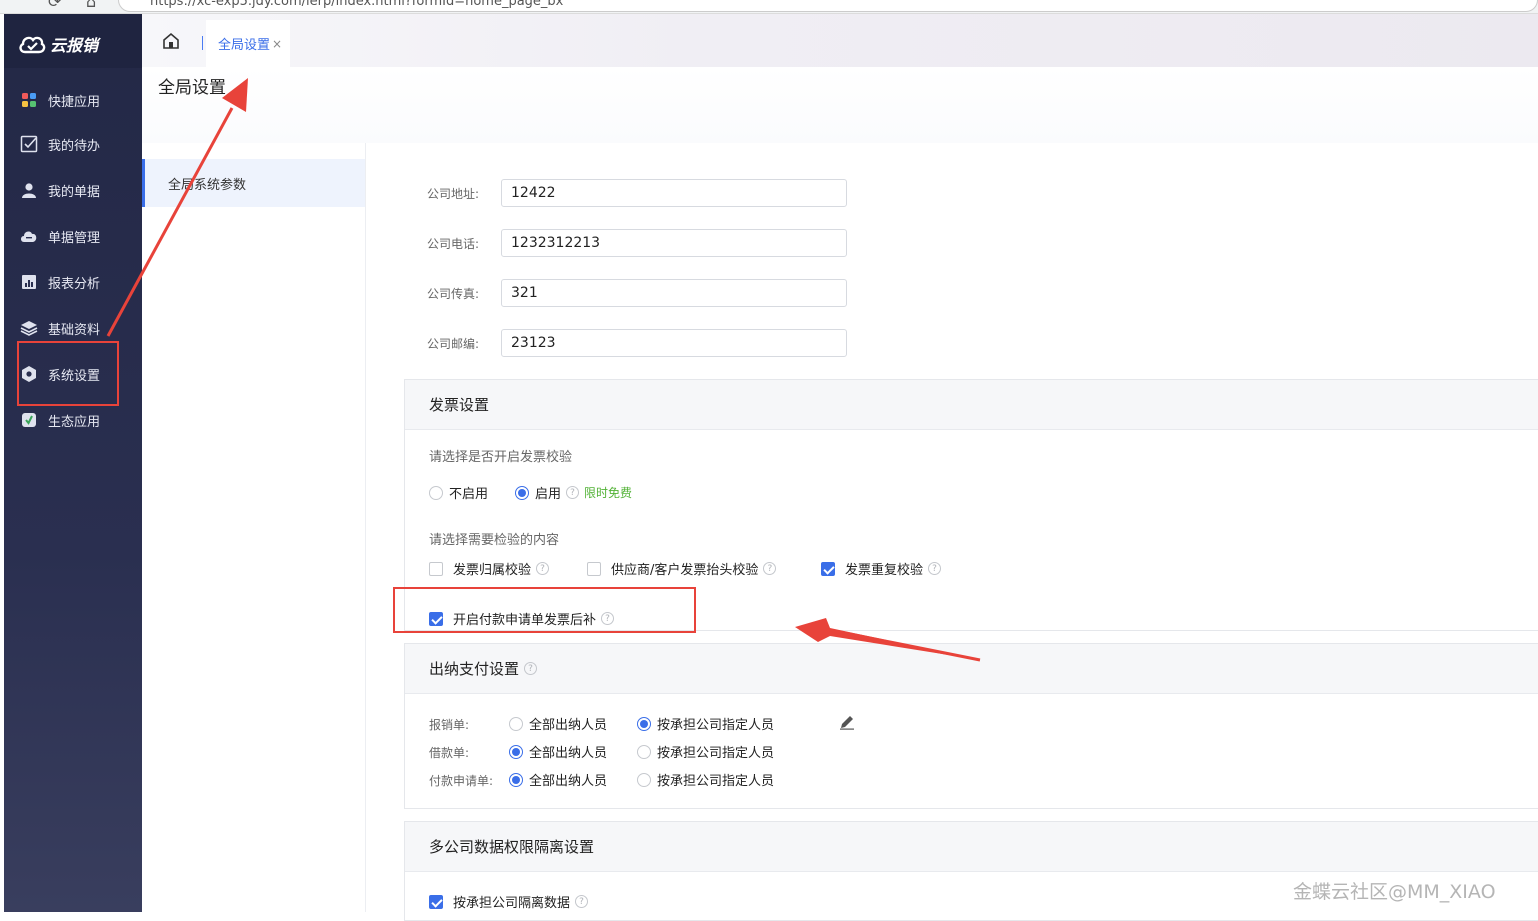 The height and width of the screenshot is (921, 1538). I want to click on promo-badge: 限时免费, so click(608, 493).